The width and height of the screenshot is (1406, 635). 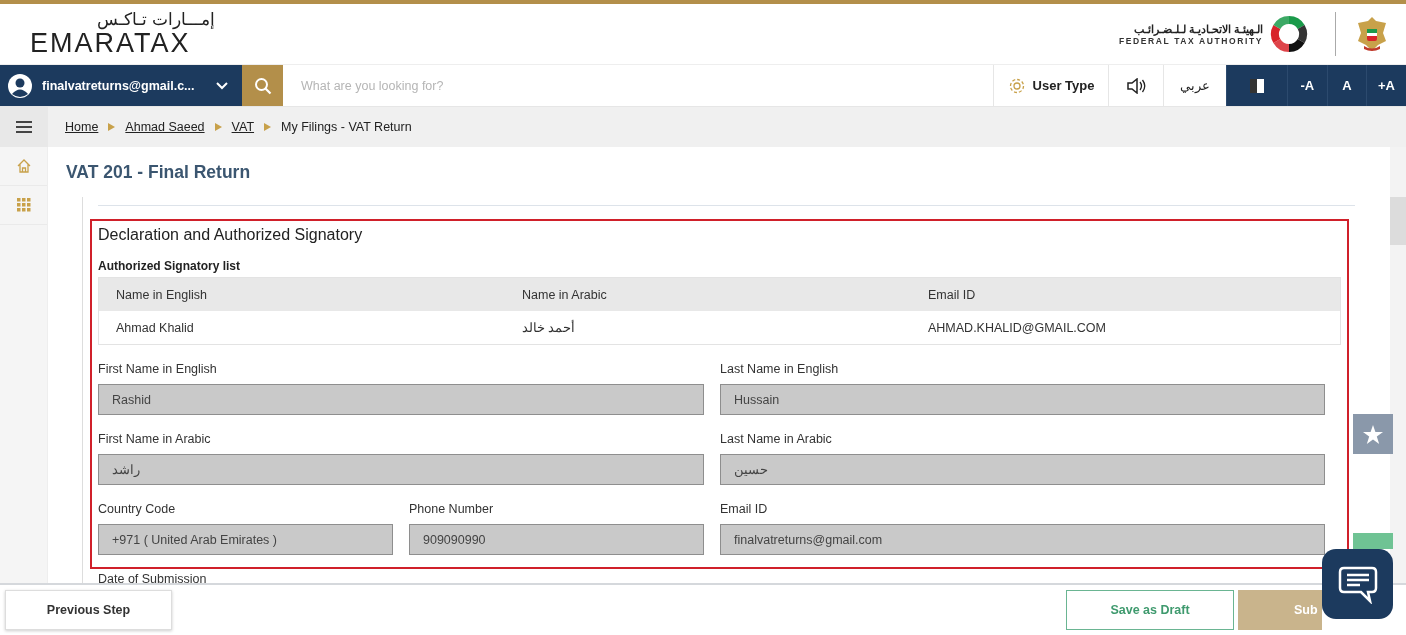 I want to click on field-label: Last Name in Arabic, so click(x=776, y=439).